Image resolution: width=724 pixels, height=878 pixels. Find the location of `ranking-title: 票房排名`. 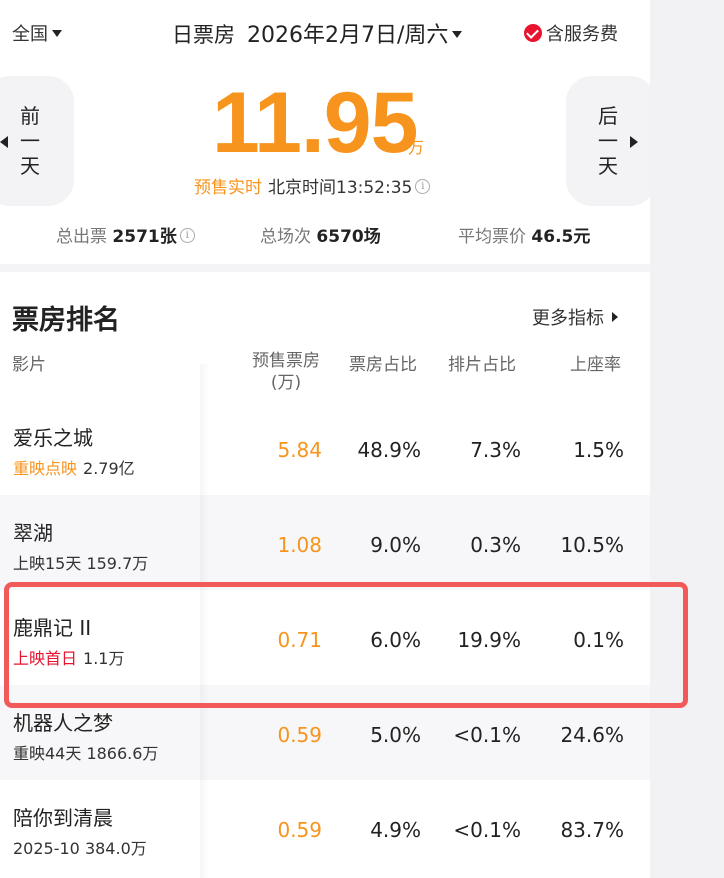

ranking-title: 票房排名 is located at coordinates (66, 320).